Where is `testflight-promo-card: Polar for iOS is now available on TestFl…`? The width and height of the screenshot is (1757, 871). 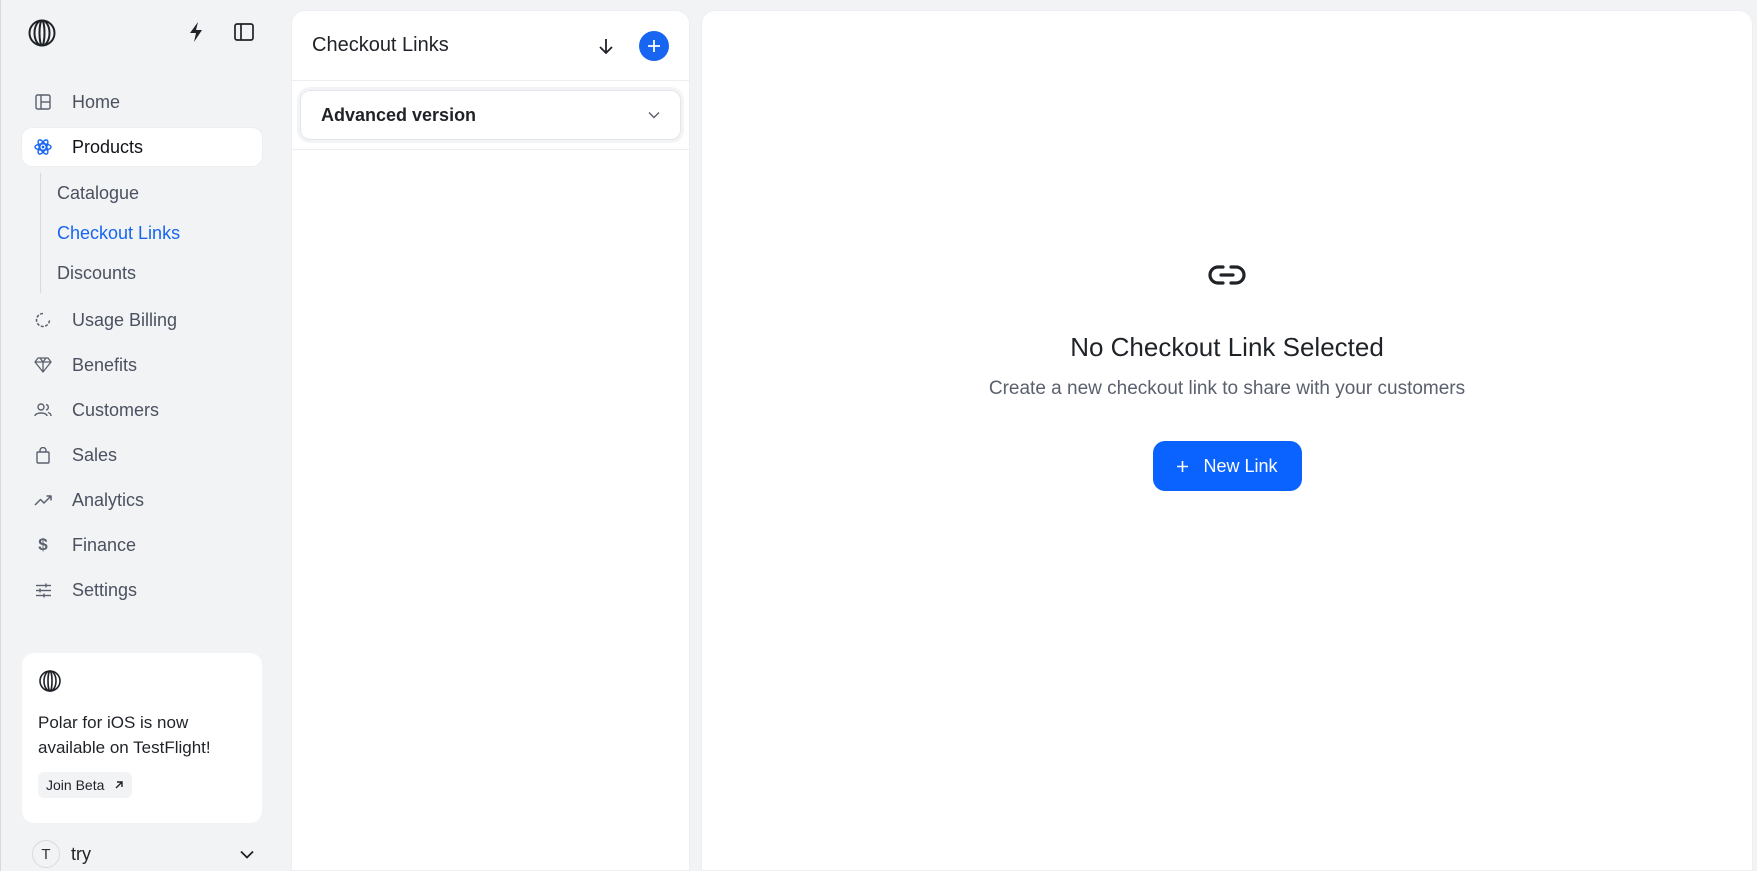
testflight-promo-card: Polar for iOS is now available on TestFl… is located at coordinates (142, 738).